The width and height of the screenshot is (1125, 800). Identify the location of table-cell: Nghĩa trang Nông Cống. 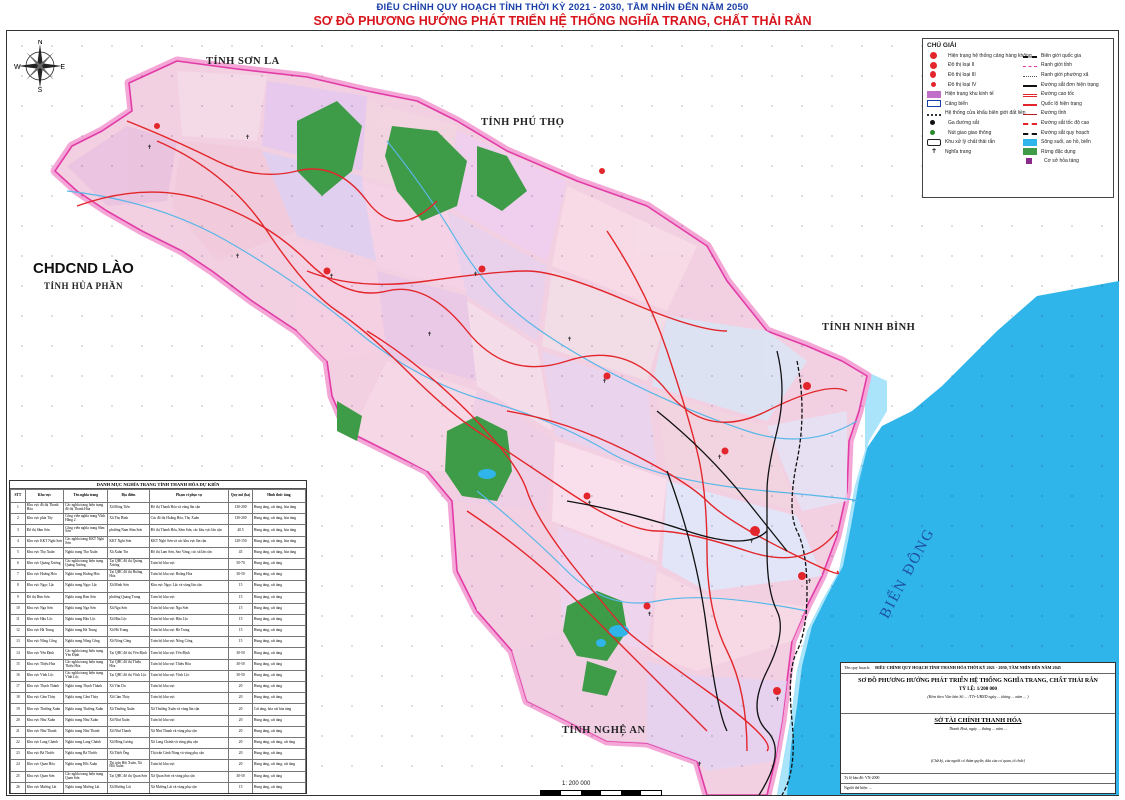
(86, 642).